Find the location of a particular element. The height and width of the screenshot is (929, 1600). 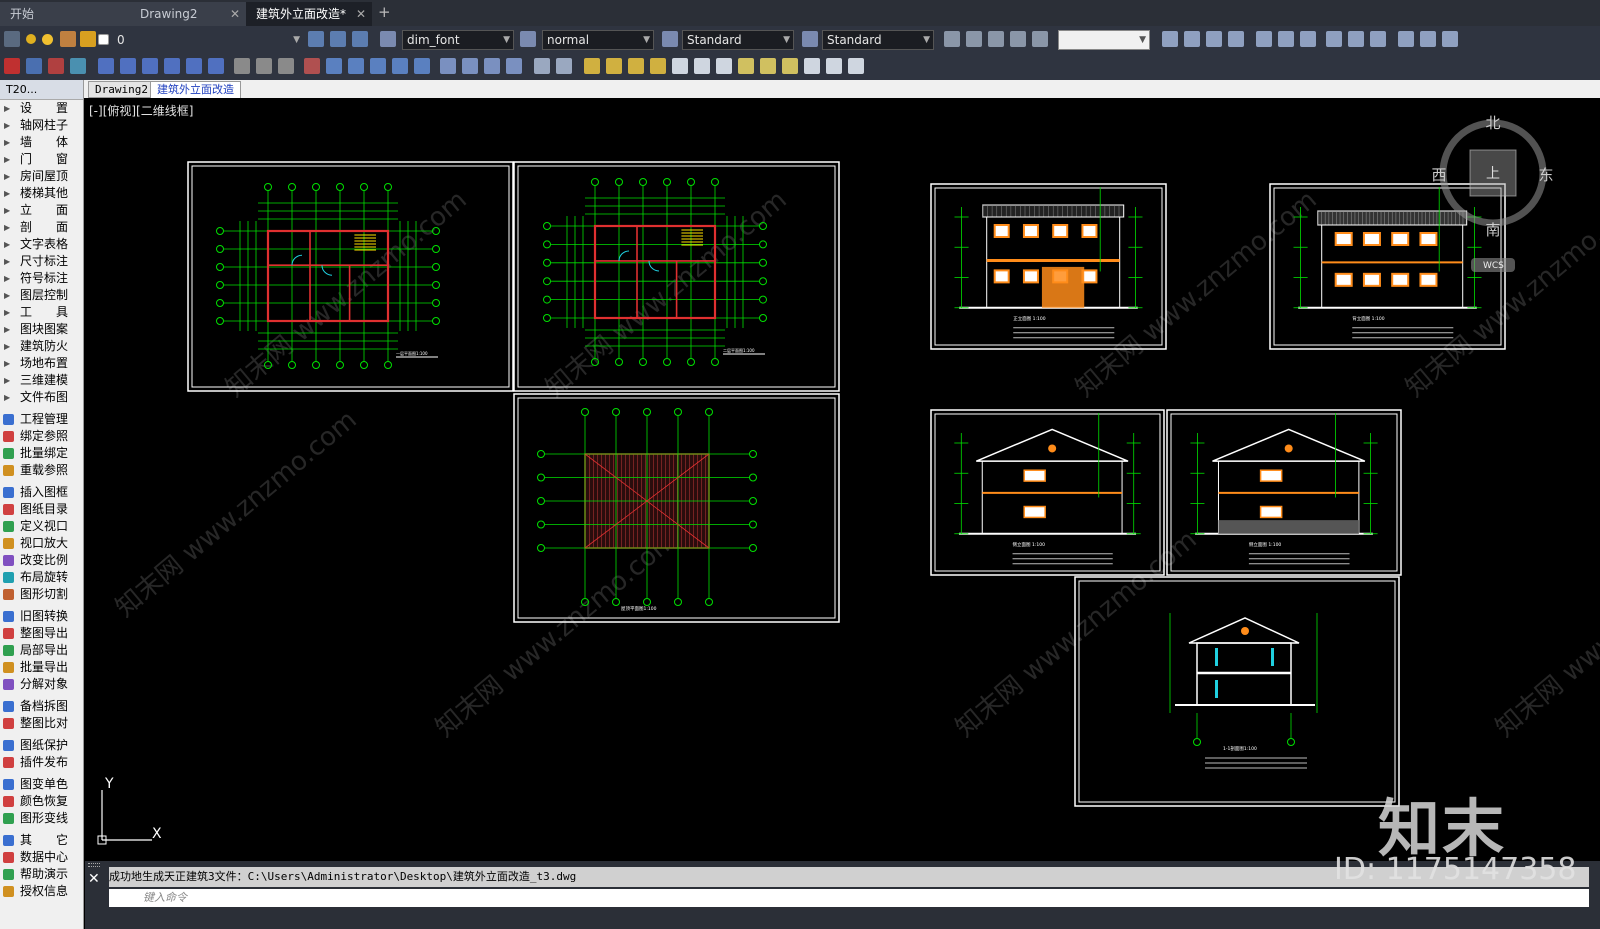

panel-command: 分解对象 is located at coordinates (41, 684).